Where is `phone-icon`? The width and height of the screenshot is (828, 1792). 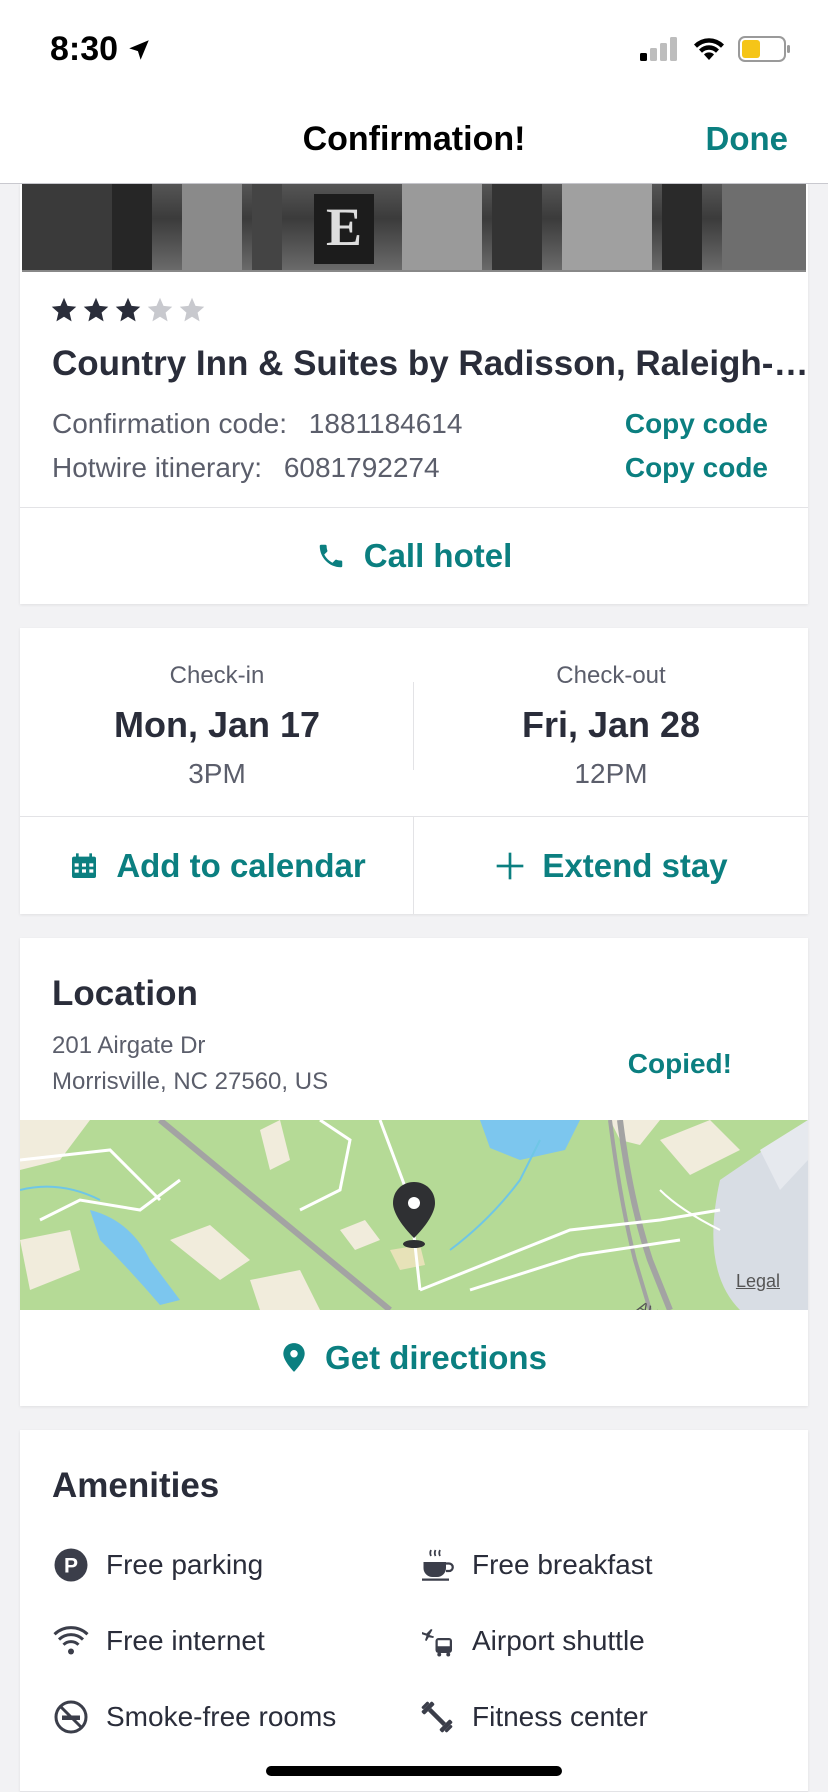 phone-icon is located at coordinates (330, 556).